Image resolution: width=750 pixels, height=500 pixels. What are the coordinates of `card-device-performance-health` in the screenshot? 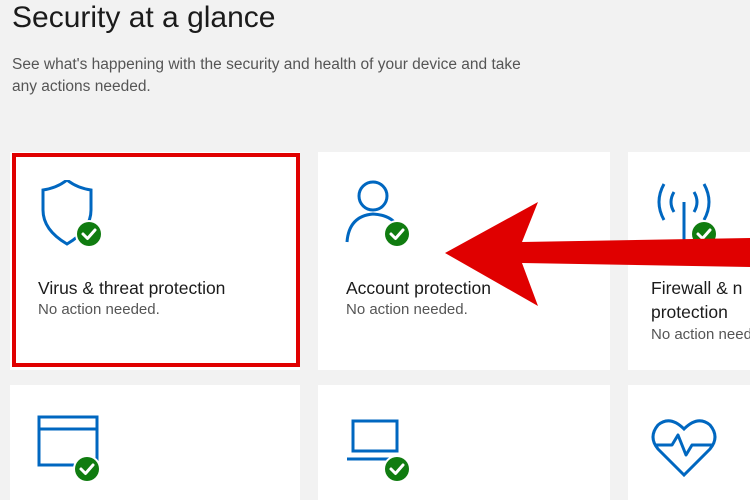 It's located at (689, 442).